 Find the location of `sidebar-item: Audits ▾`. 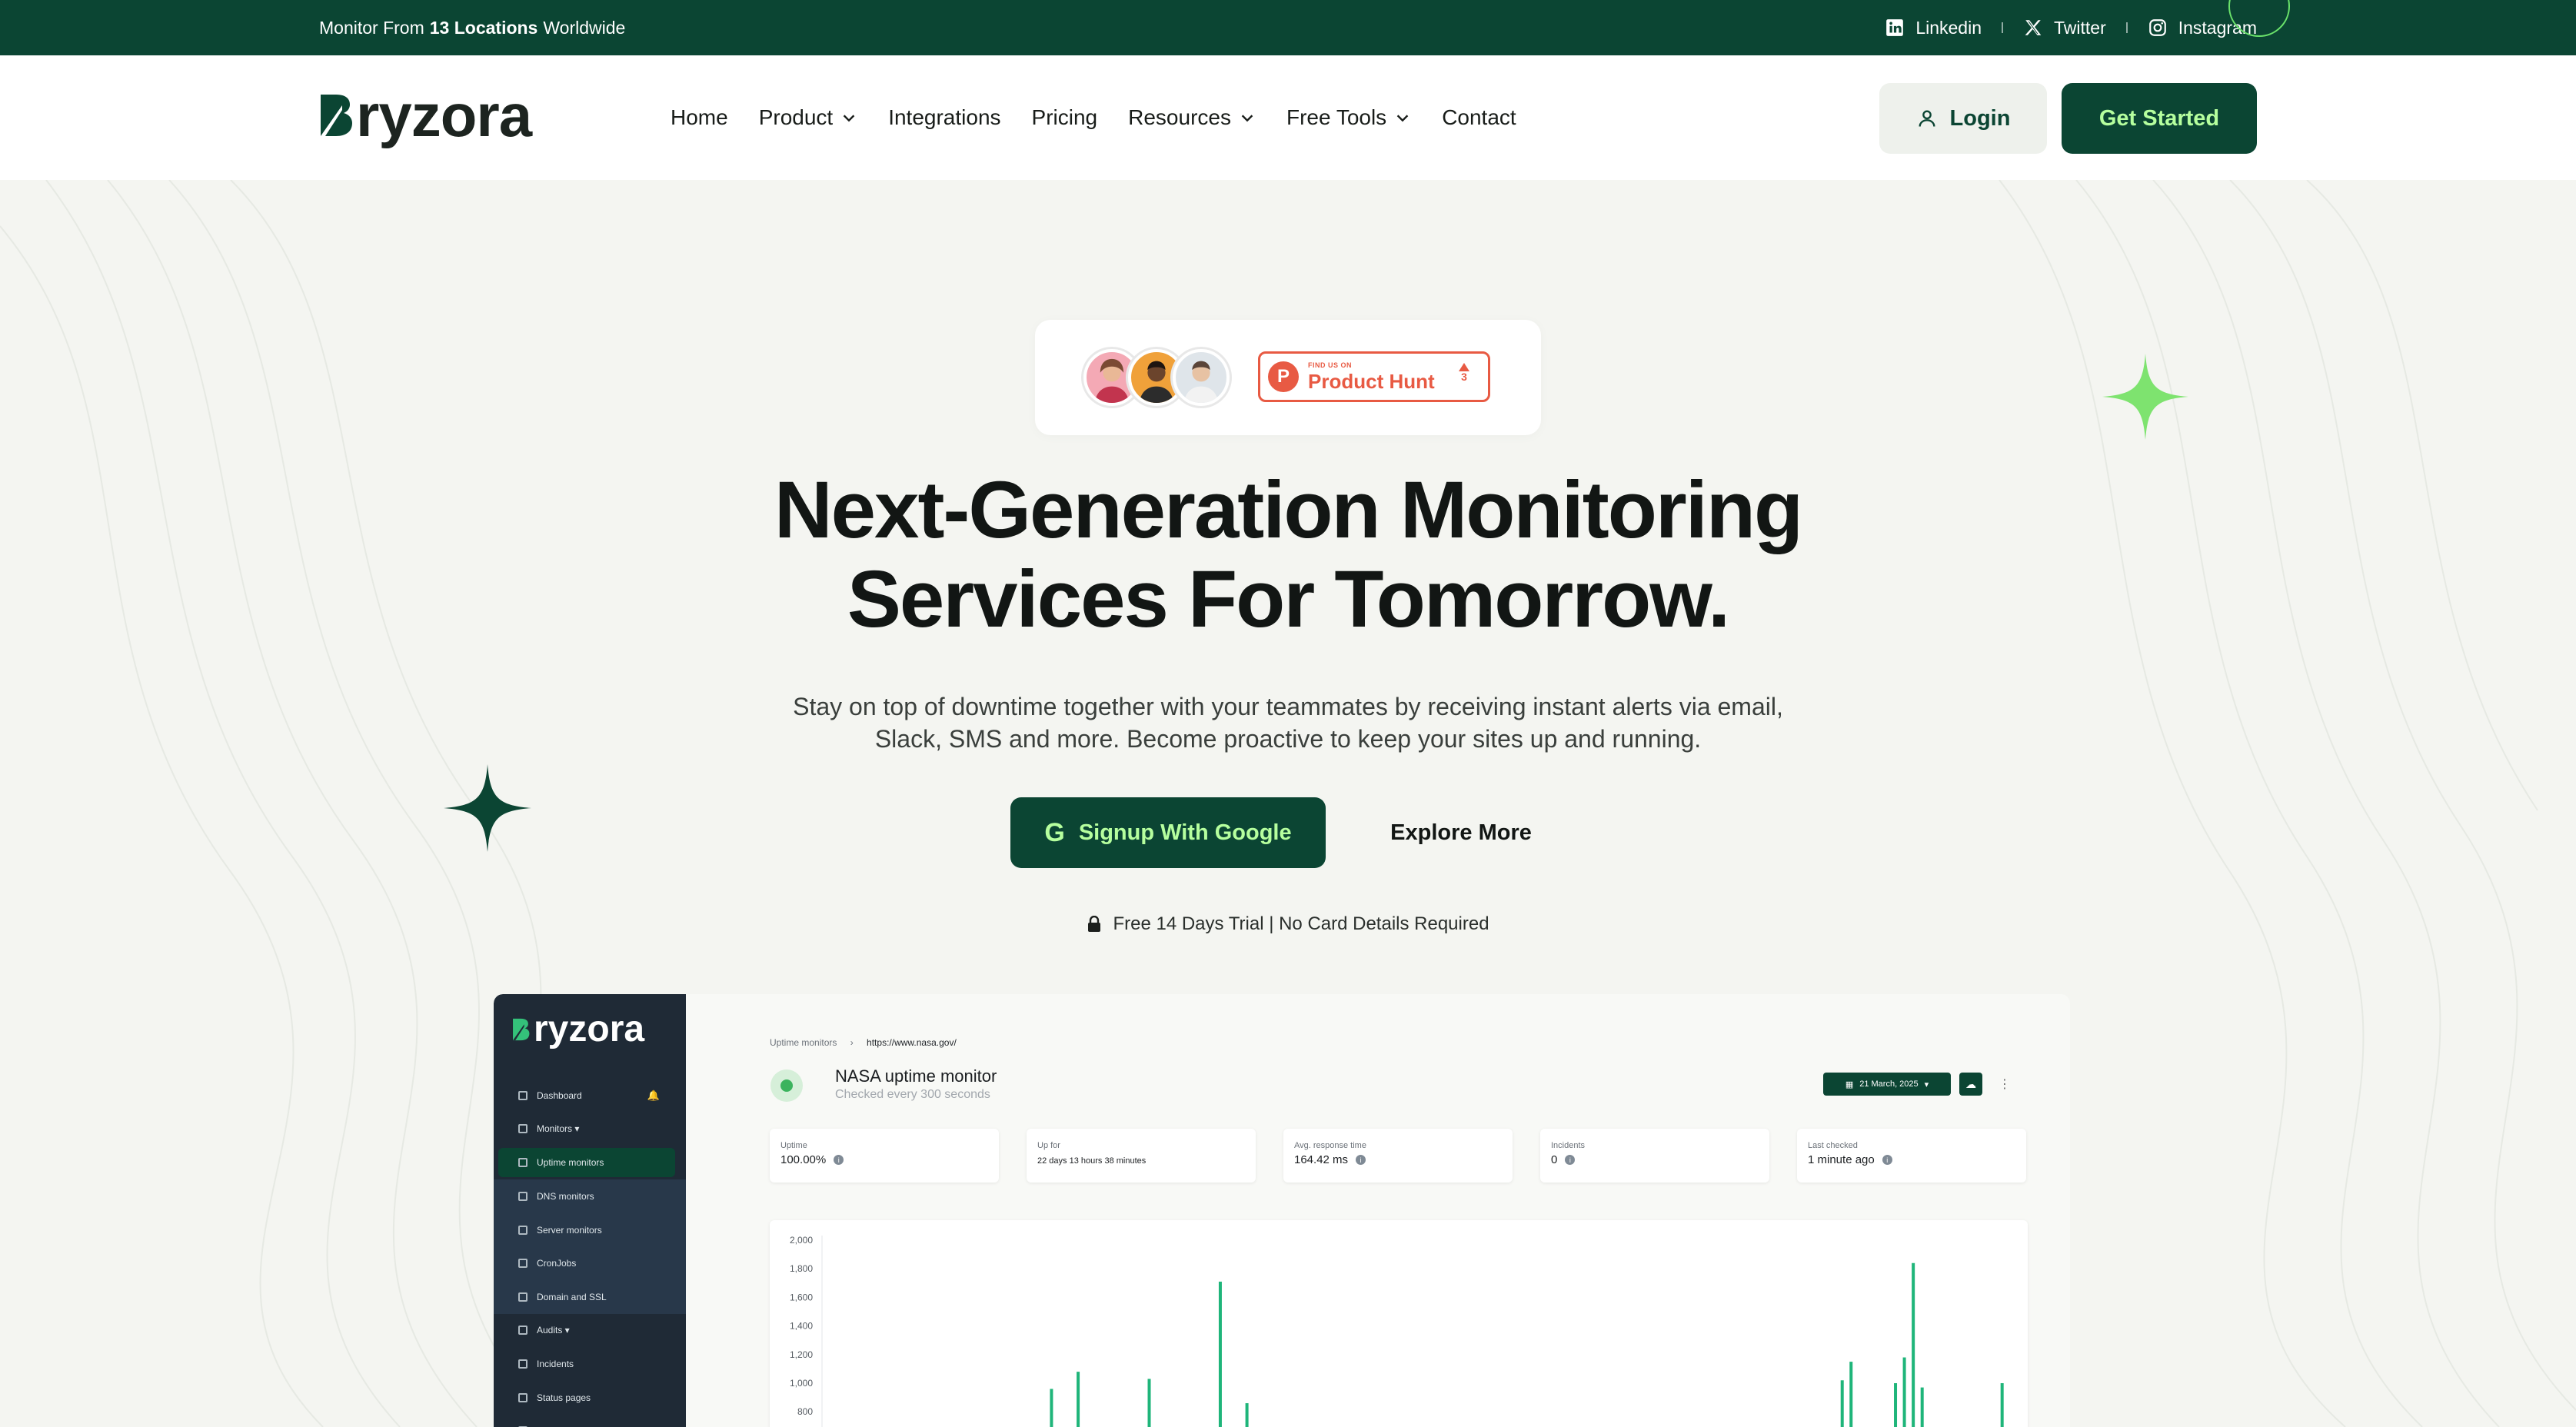

sidebar-item: Audits ▾ is located at coordinates (590, 1331).